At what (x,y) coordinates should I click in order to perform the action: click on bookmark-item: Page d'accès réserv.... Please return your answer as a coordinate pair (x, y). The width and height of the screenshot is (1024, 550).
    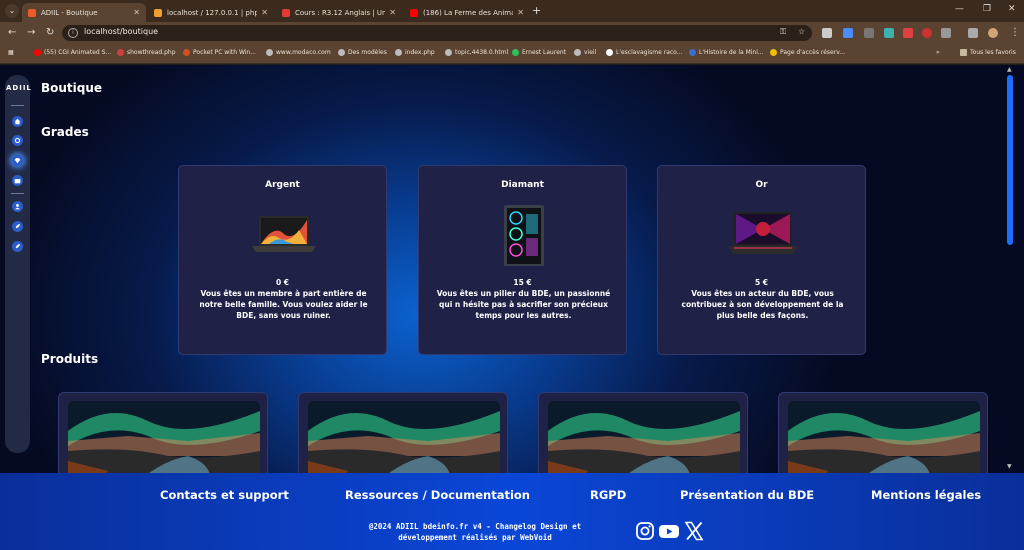
    Looking at the image, I should click on (807, 52).